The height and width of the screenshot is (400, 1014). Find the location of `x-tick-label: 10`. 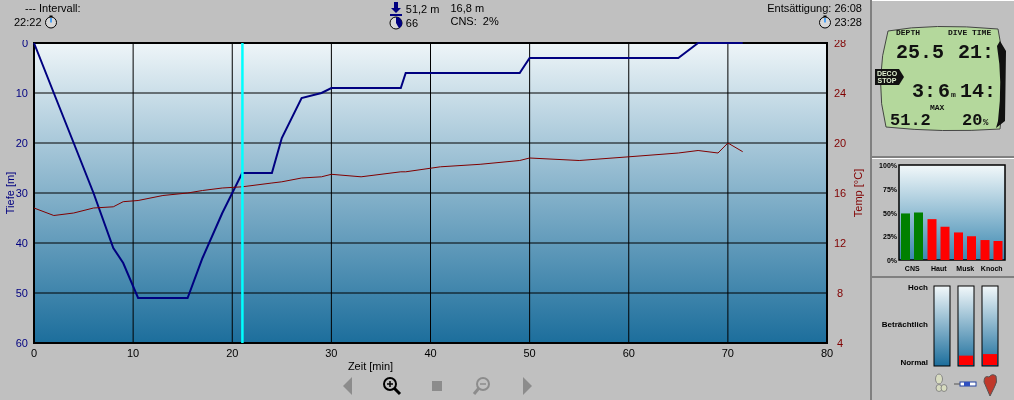

x-tick-label: 10 is located at coordinates (133, 353).